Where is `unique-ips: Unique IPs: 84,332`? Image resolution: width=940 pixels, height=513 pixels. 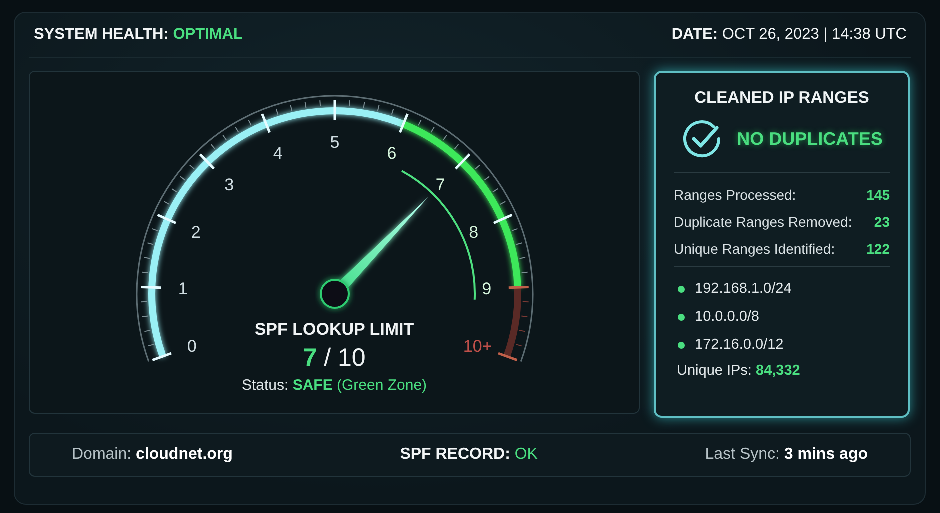
unique-ips: Unique IPs: 84,332 is located at coordinates (739, 371).